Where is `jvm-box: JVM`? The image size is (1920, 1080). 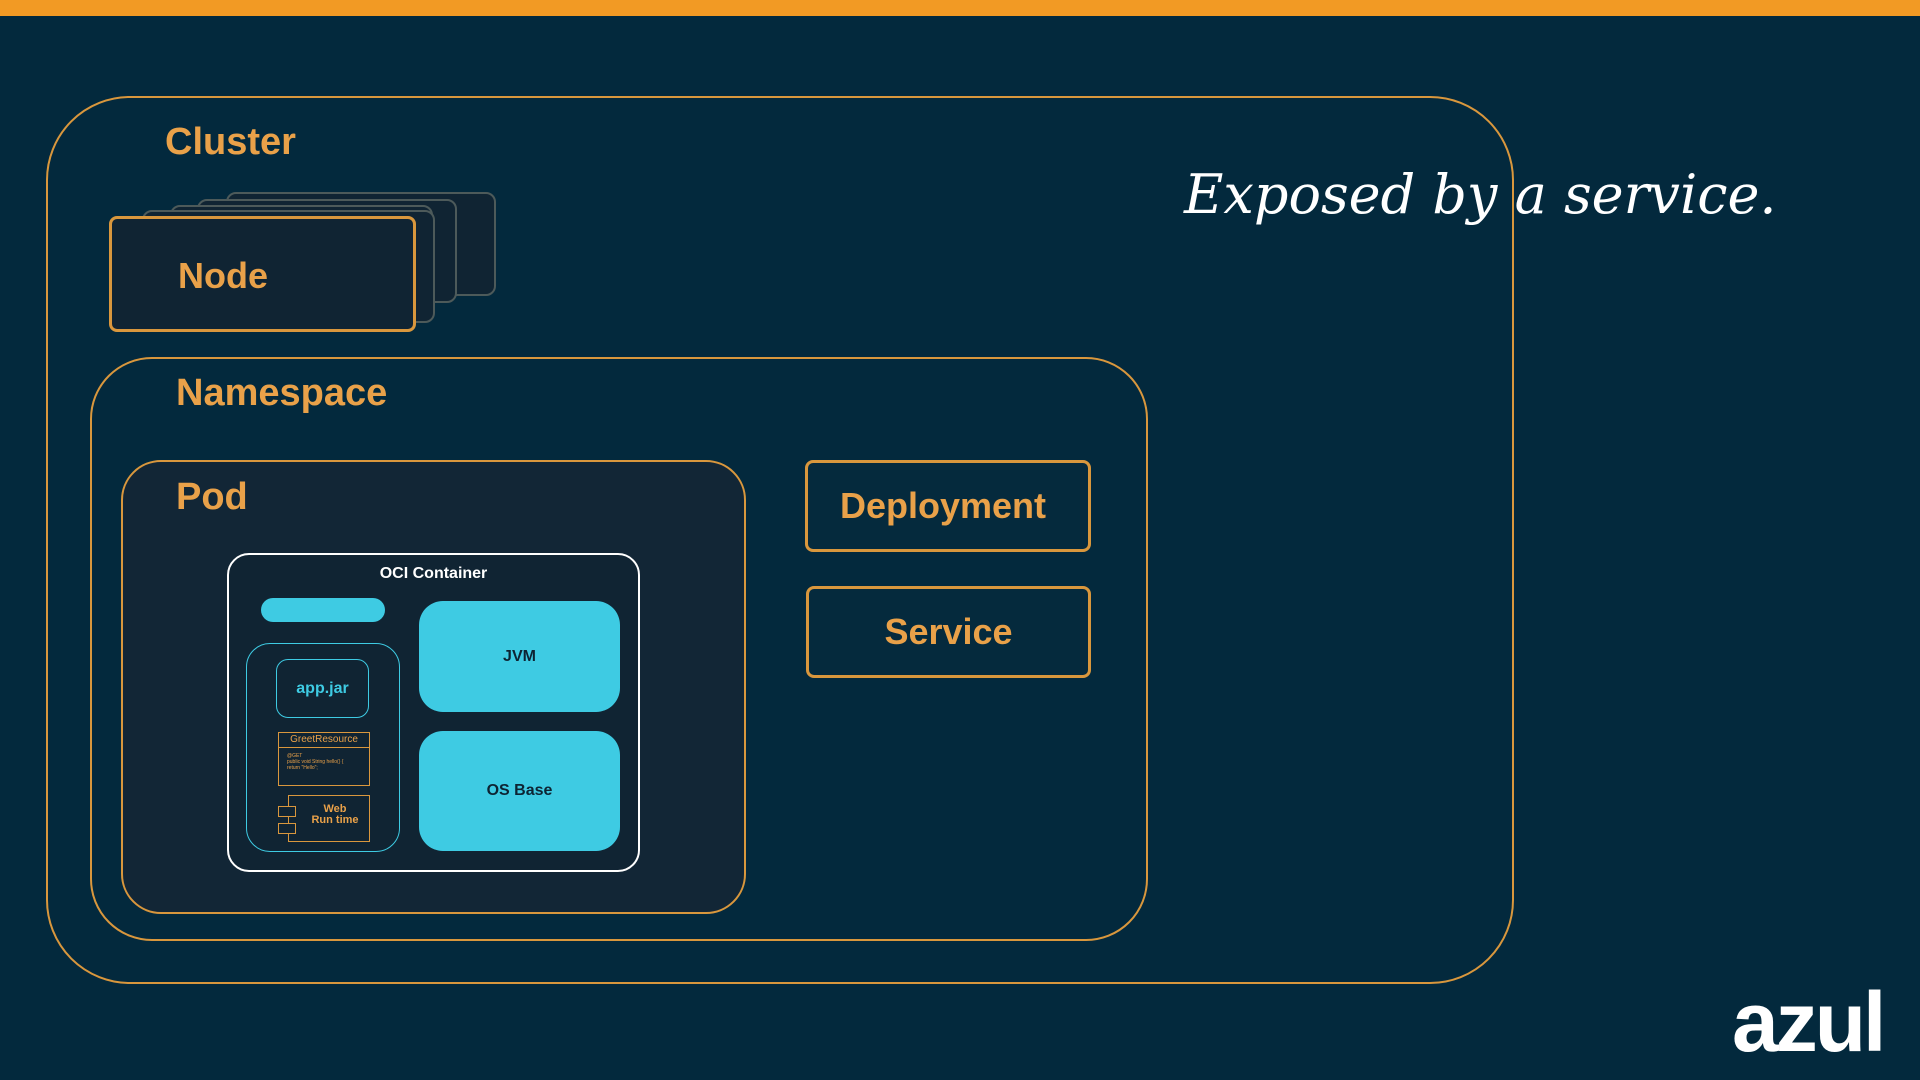
jvm-box: JVM is located at coordinates (519, 656).